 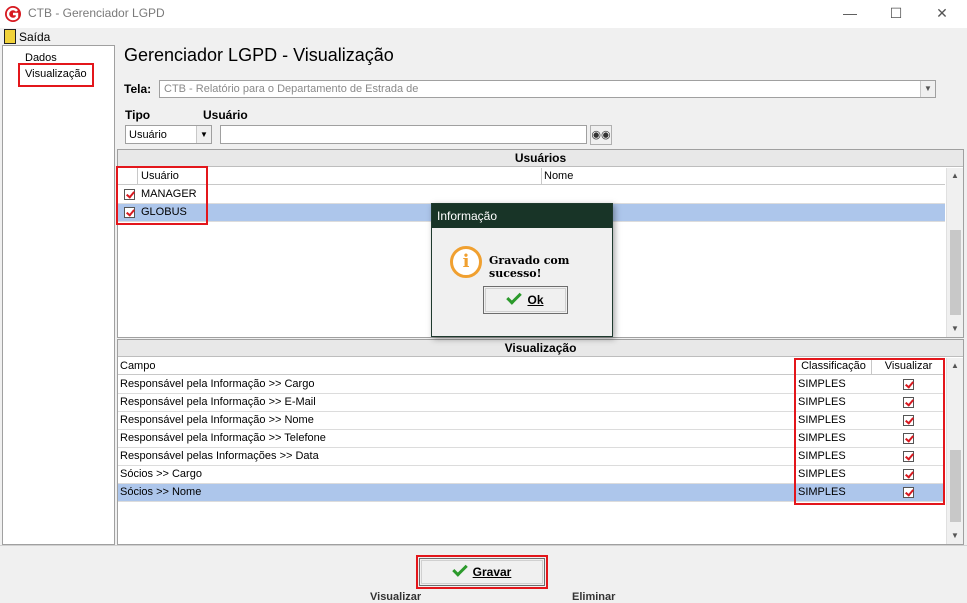 I want to click on window-title: CTB - Gerenciador LGPD, so click(x=96, y=13).